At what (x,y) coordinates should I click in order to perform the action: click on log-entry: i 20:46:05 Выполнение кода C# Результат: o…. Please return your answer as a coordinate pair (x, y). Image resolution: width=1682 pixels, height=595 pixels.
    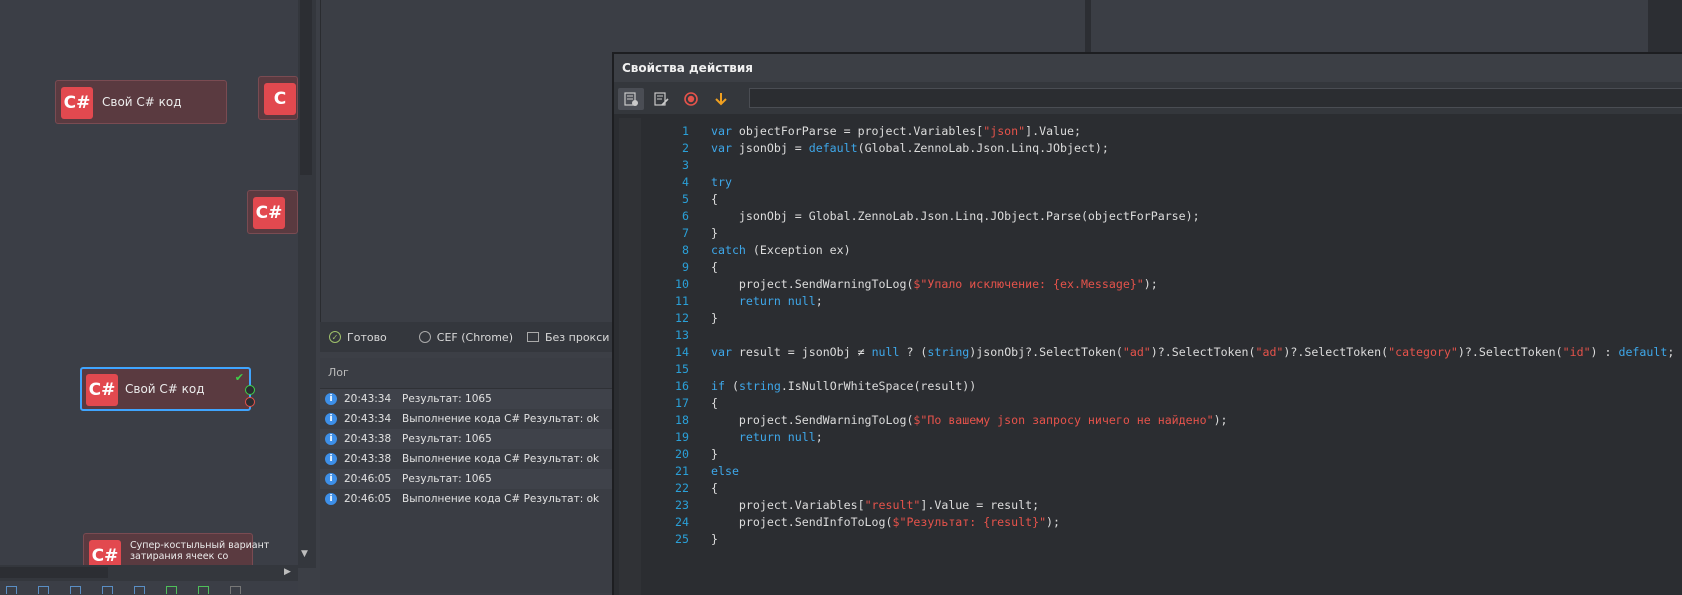
    Looking at the image, I should click on (466, 499).